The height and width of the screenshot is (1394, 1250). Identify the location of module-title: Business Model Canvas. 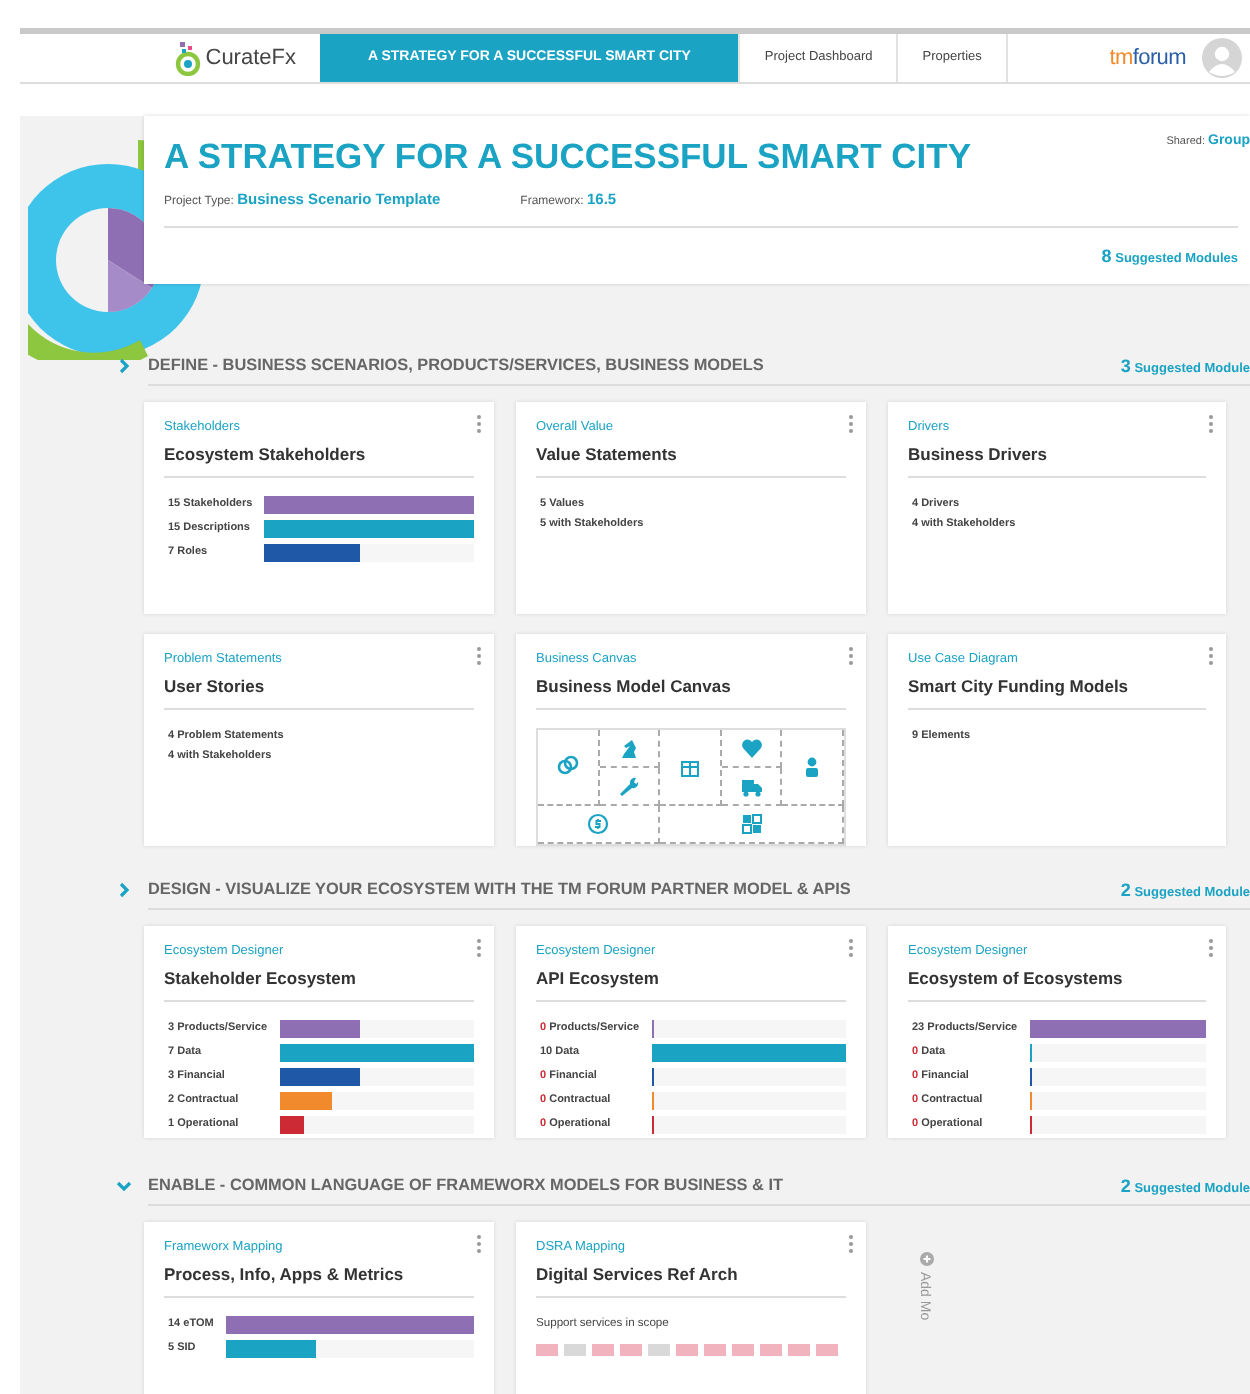
(691, 689).